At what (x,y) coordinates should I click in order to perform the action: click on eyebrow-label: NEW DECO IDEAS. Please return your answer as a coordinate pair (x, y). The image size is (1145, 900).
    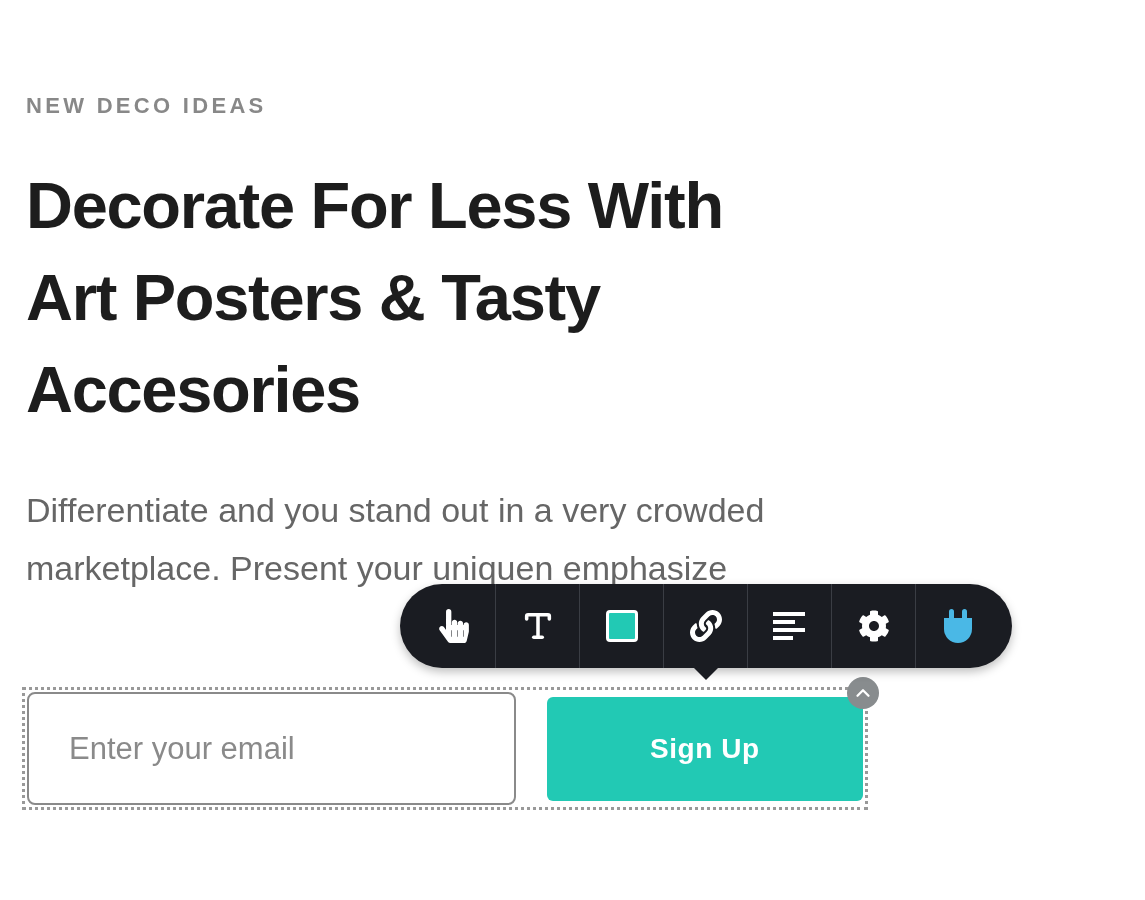
    Looking at the image, I should click on (146, 106).